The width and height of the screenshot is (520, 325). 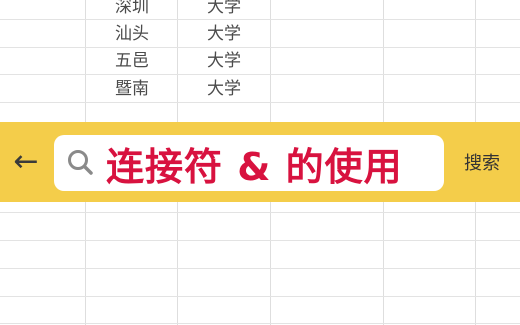 I want to click on search-query-text: 连接符 & 的使用, so click(x=254, y=166).